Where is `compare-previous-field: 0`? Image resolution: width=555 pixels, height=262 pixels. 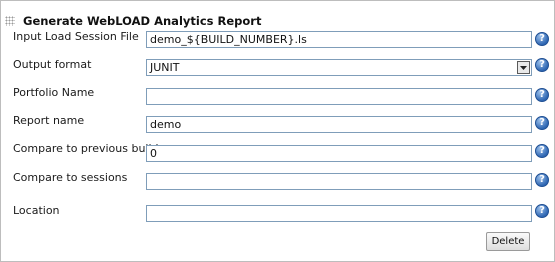
compare-previous-field: 0 is located at coordinates (339, 153).